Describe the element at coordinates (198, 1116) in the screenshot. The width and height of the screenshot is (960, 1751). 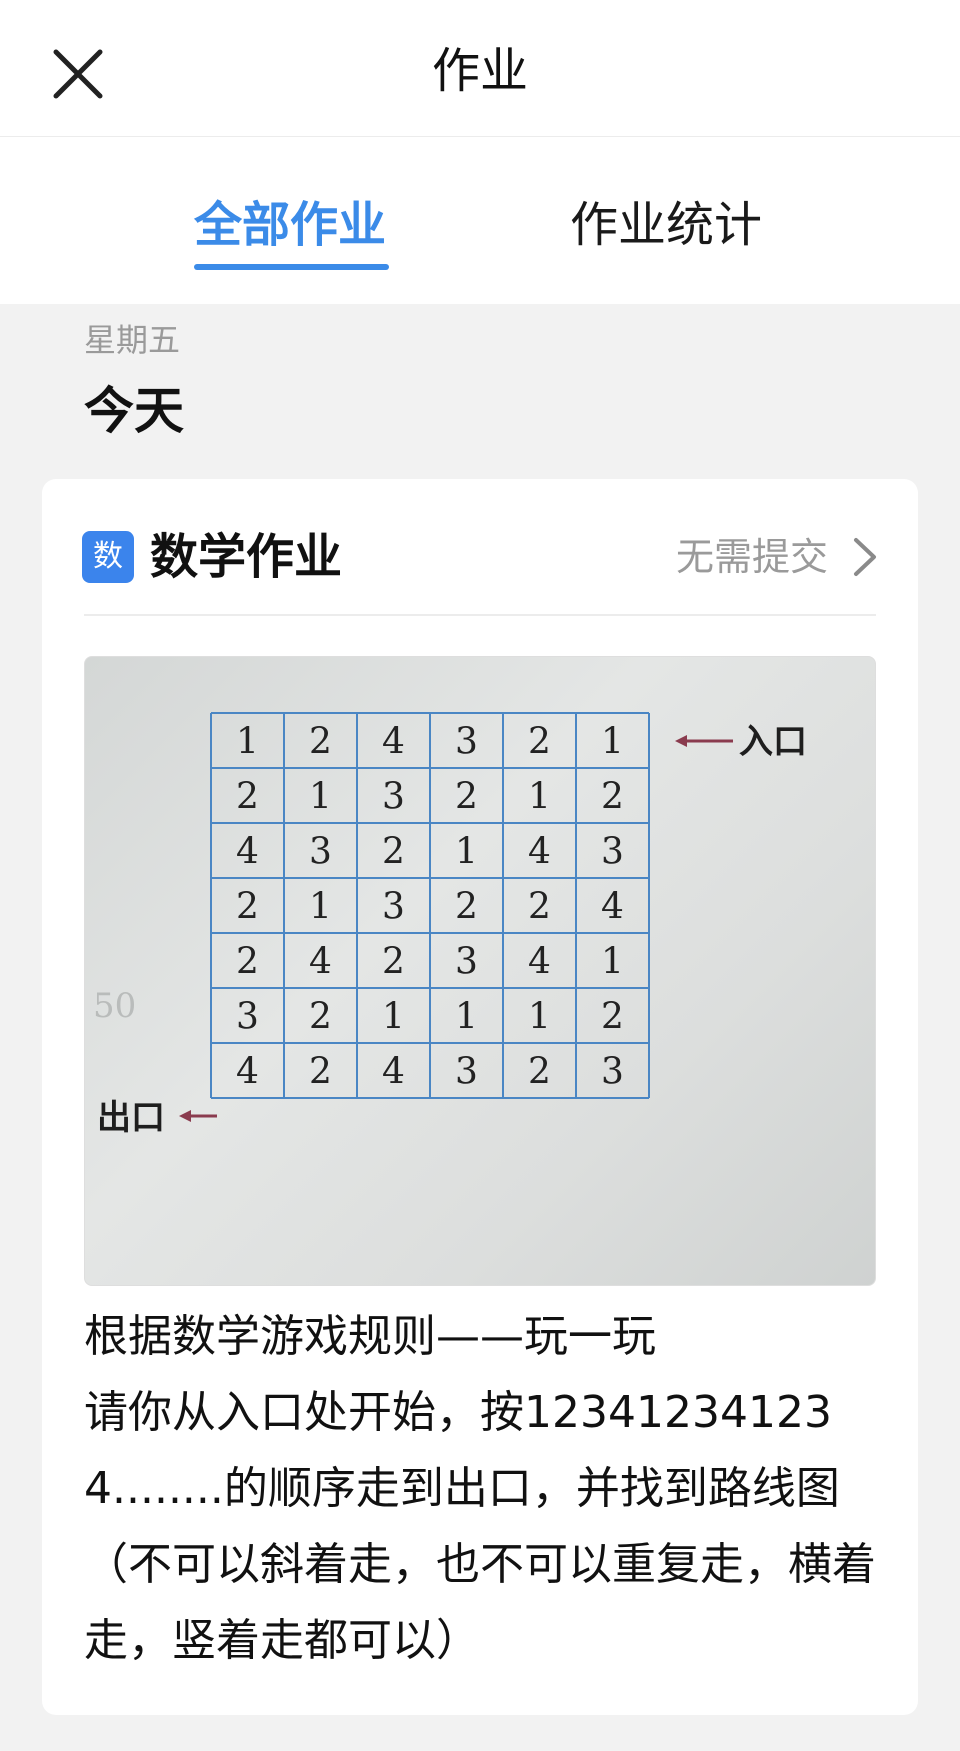
I see `exit-arrow` at that location.